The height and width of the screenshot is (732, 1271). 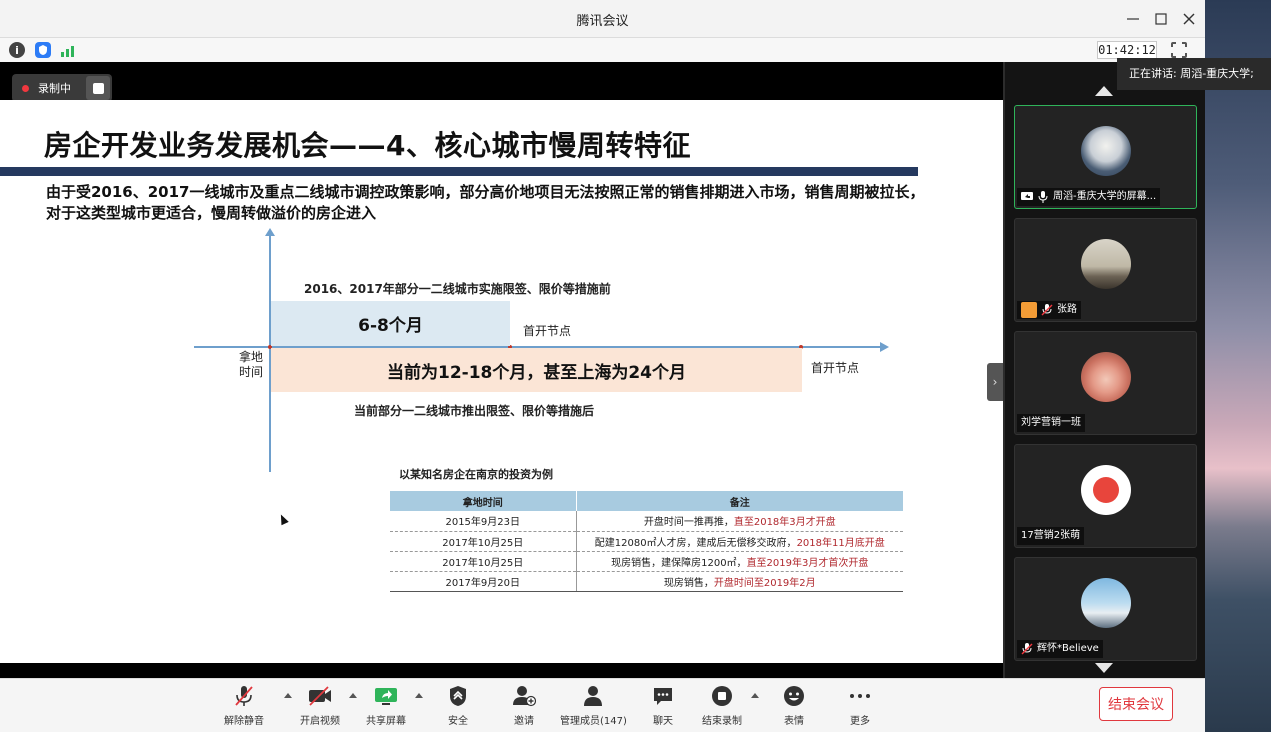 I want to click on video-options-caret, so click(x=353, y=695).